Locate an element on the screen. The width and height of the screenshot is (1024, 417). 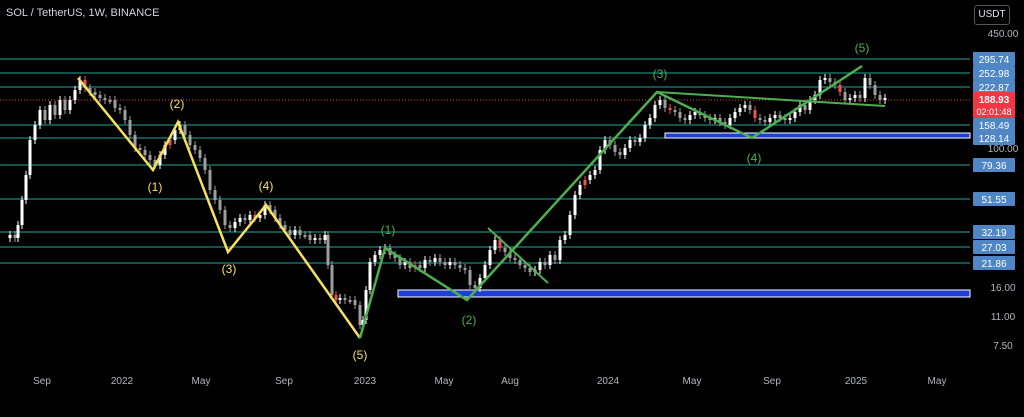
yellow-wave-label: (5) is located at coordinates (360, 355).